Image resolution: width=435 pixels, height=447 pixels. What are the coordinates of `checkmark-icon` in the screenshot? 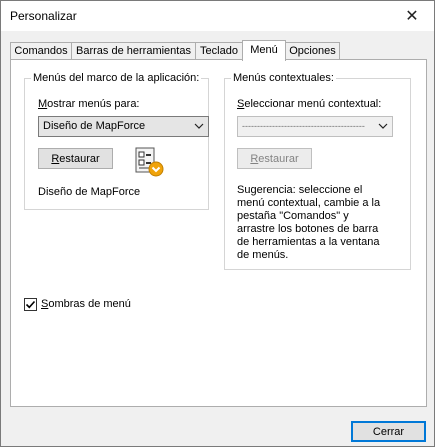 It's located at (30, 304).